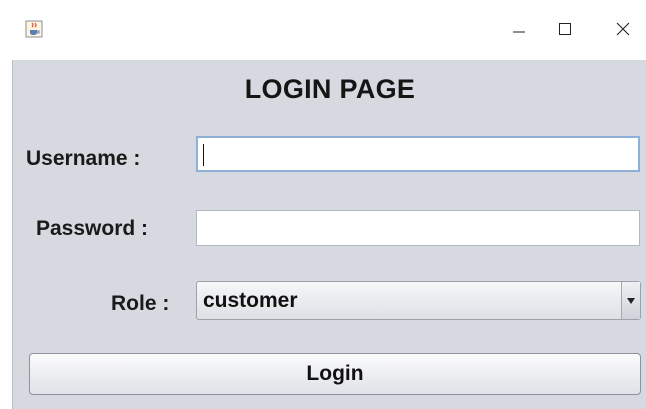  I want to click on role-selected-value: customer, so click(250, 300).